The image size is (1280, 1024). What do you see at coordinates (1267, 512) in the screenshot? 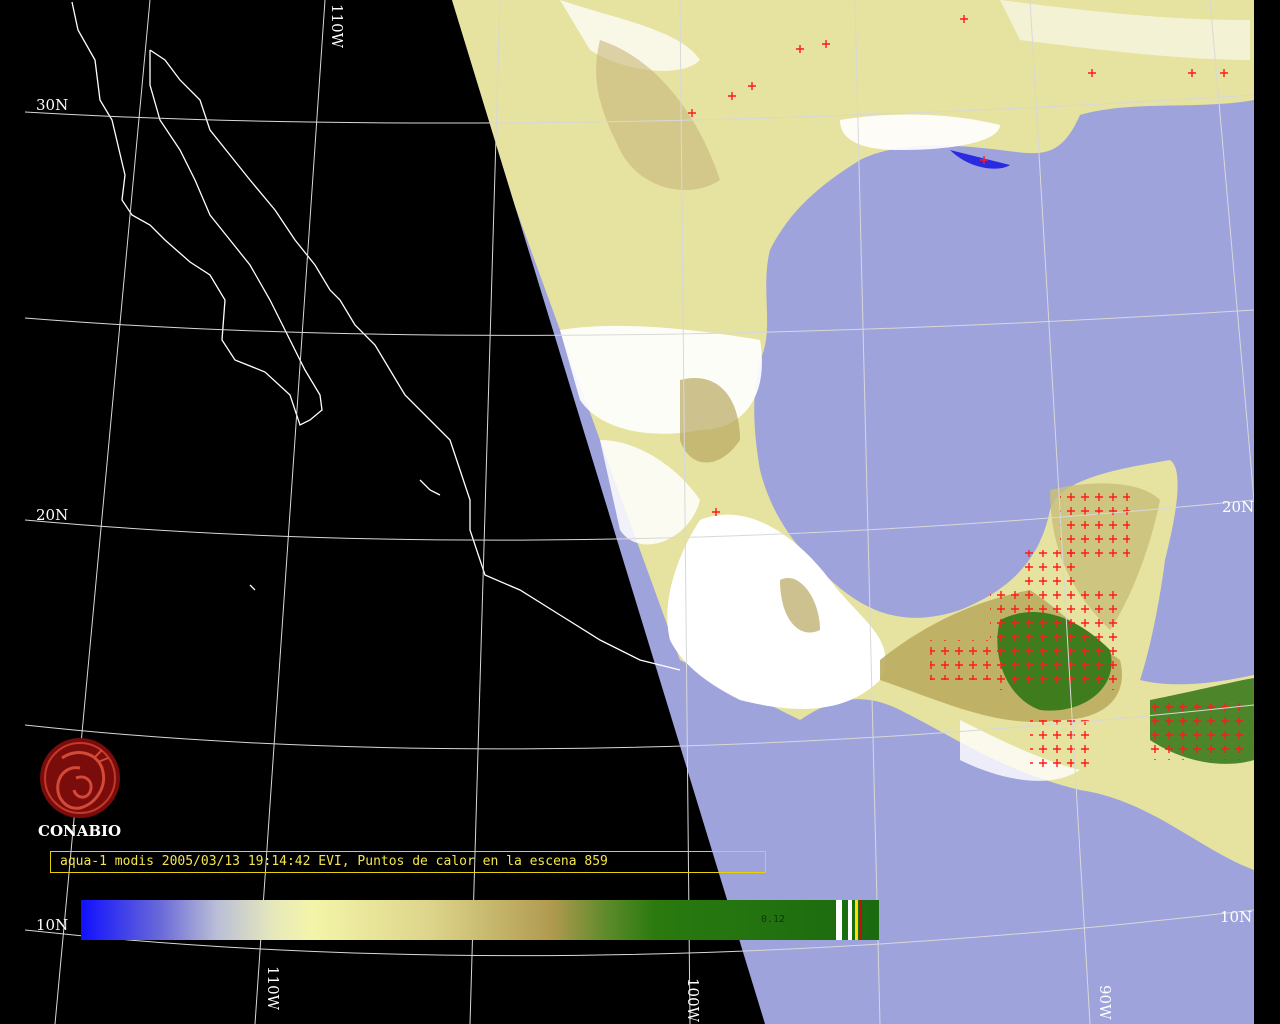
I see `frame-edge` at bounding box center [1267, 512].